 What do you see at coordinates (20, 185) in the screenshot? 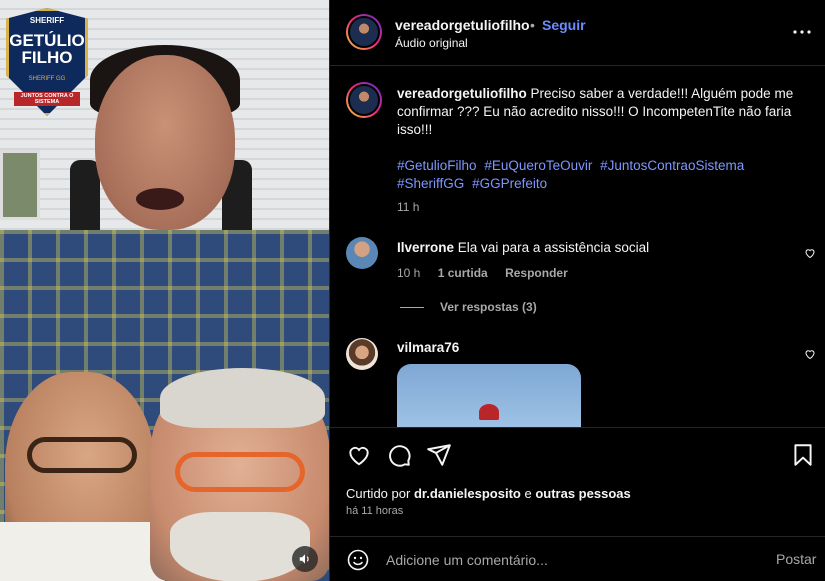
I see `background-window` at bounding box center [20, 185].